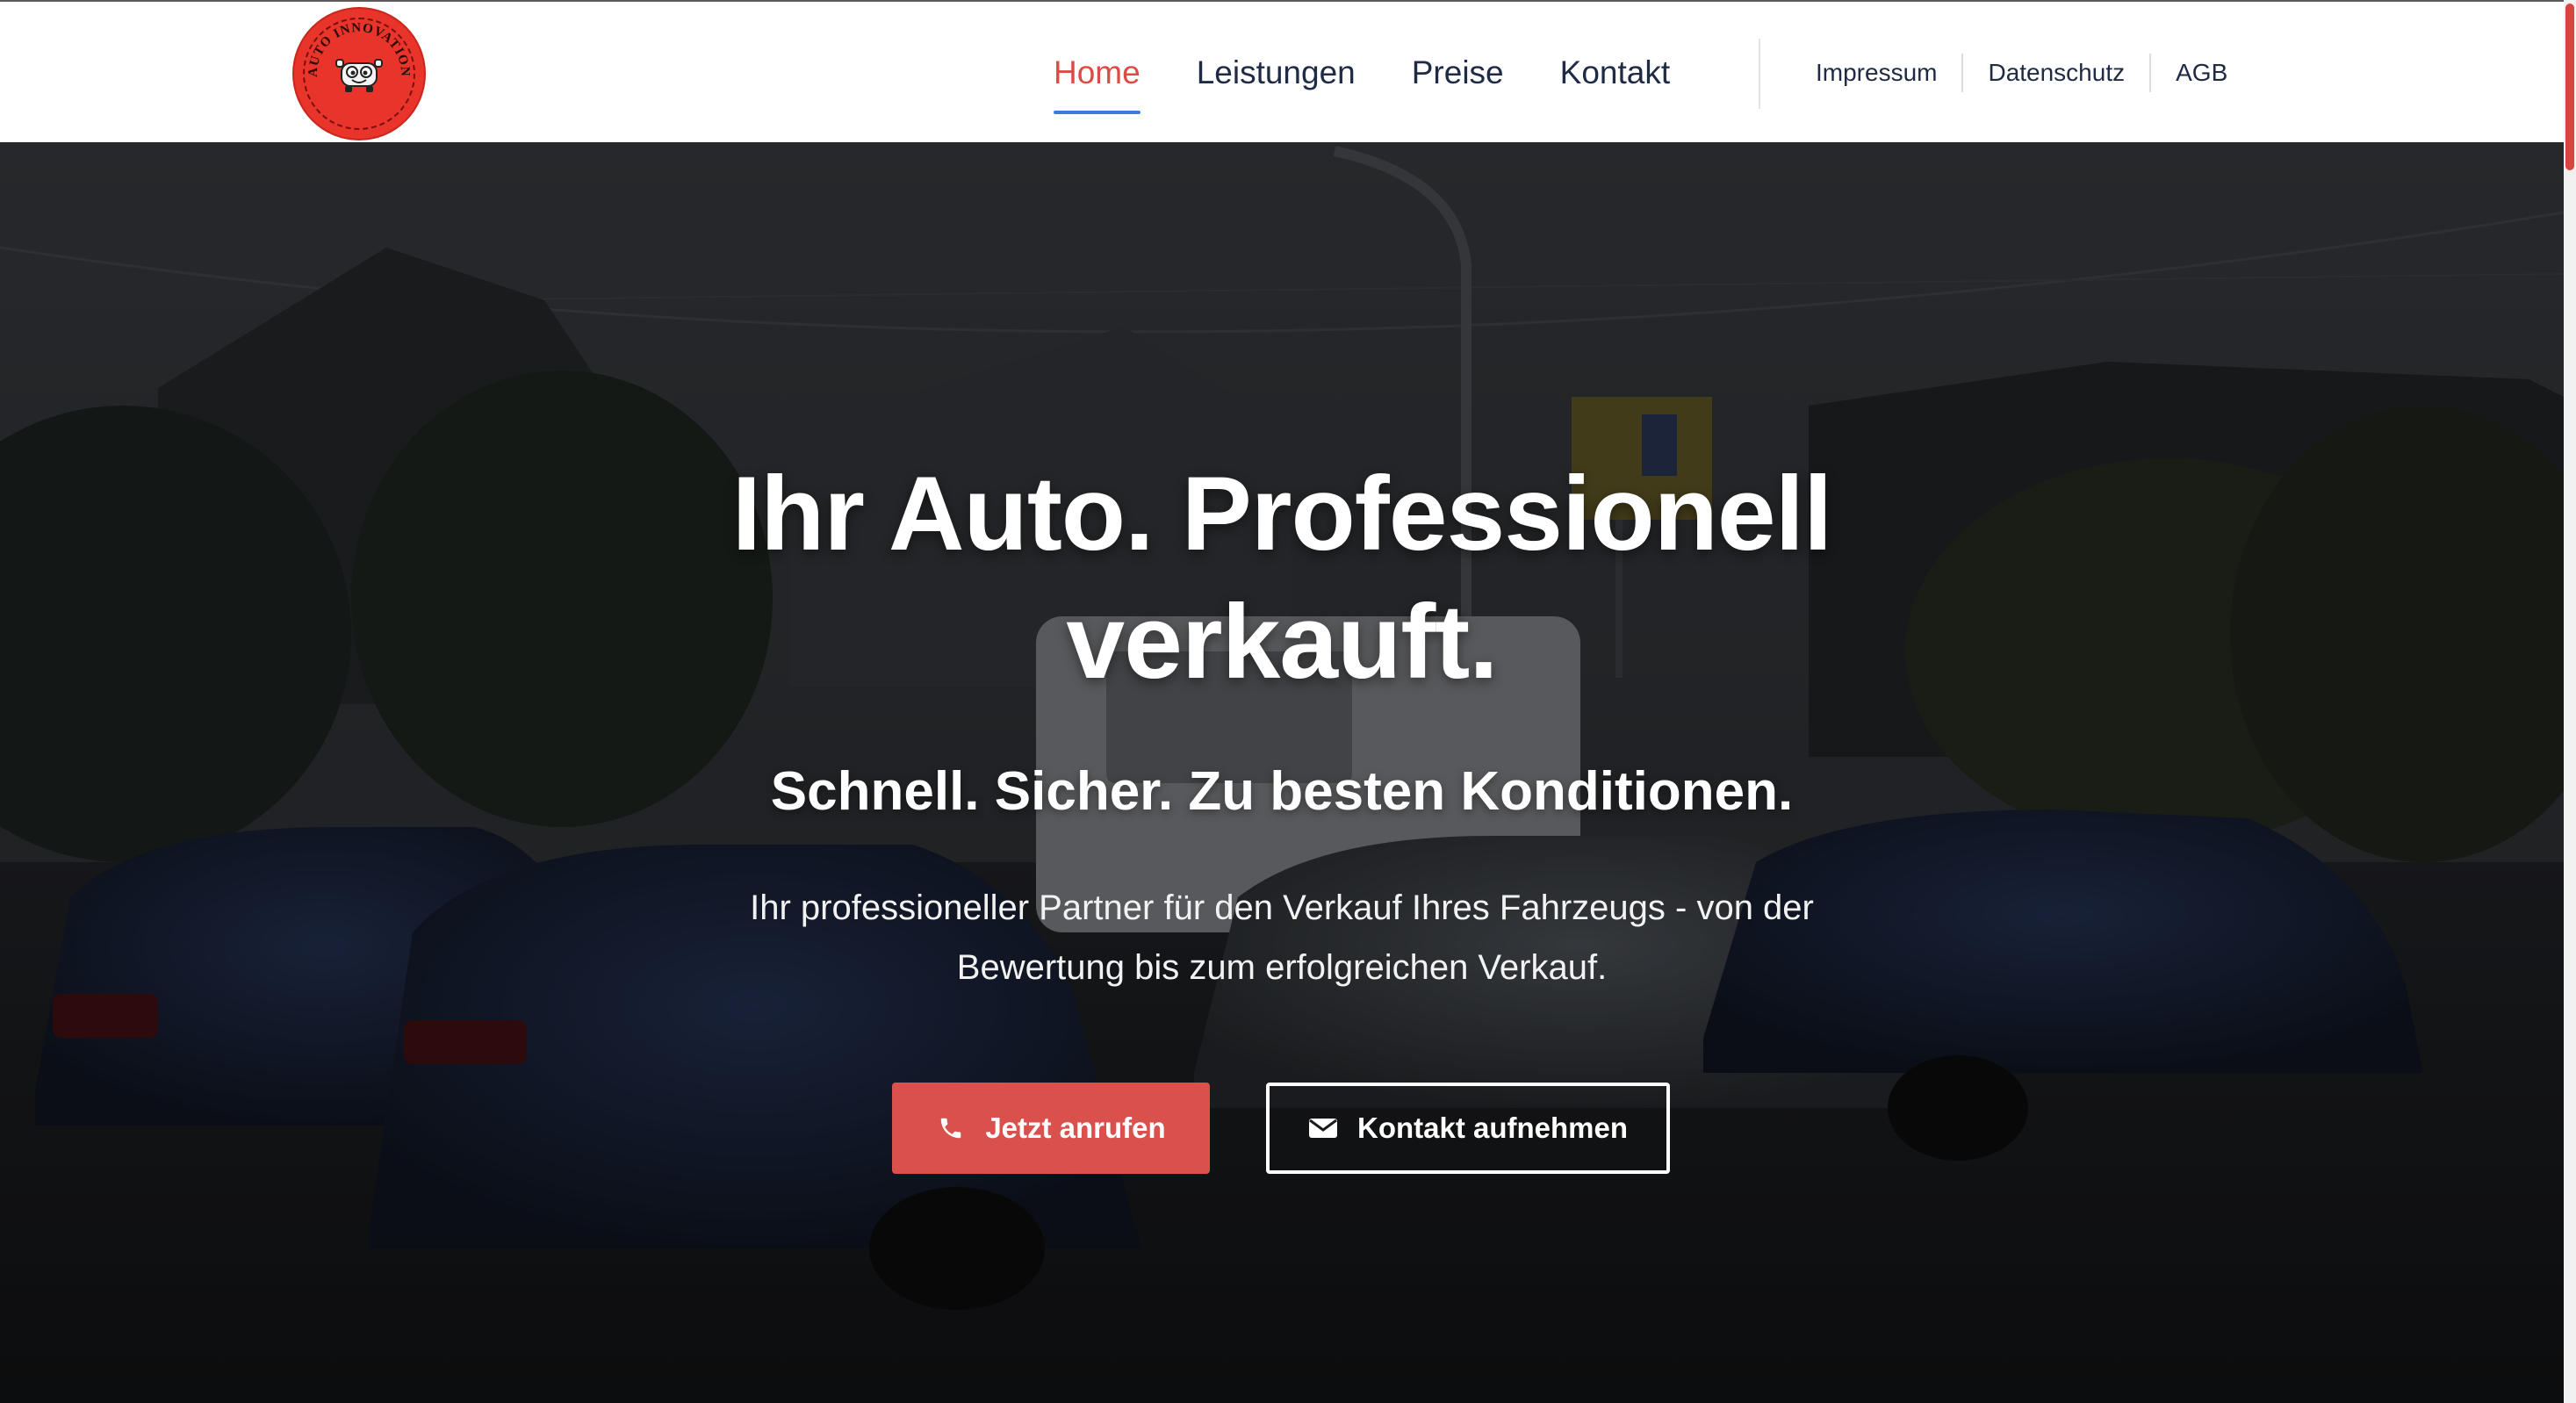 This screenshot has height=1403, width=2576. Describe the element at coordinates (1759, 74) in the screenshot. I see `nav-divider` at that location.